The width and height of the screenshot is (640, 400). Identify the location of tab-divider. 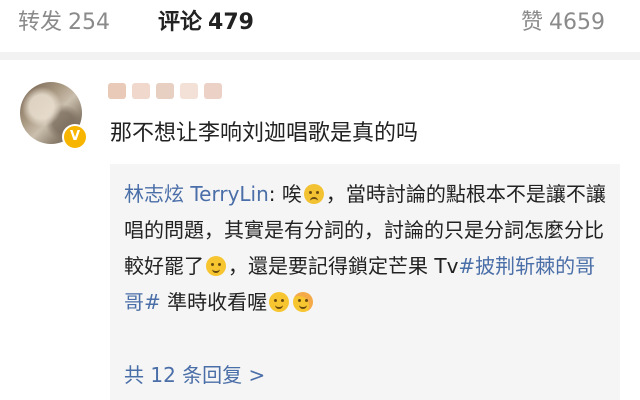
(320, 56).